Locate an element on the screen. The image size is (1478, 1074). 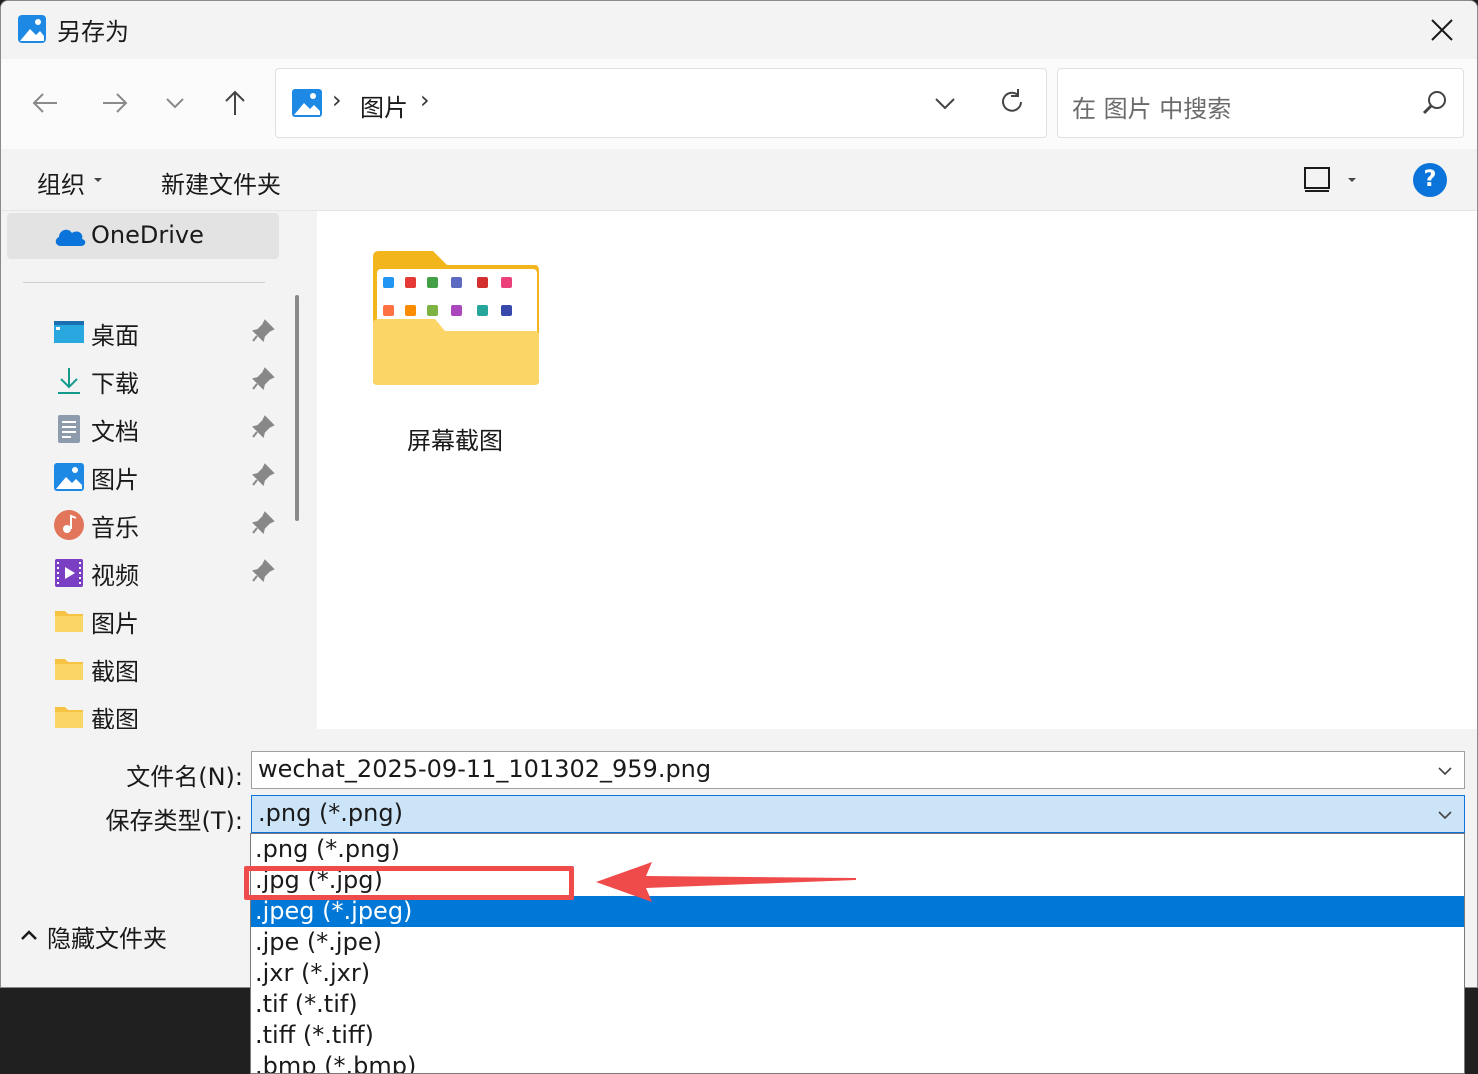
download-icon is located at coordinates (69, 381).